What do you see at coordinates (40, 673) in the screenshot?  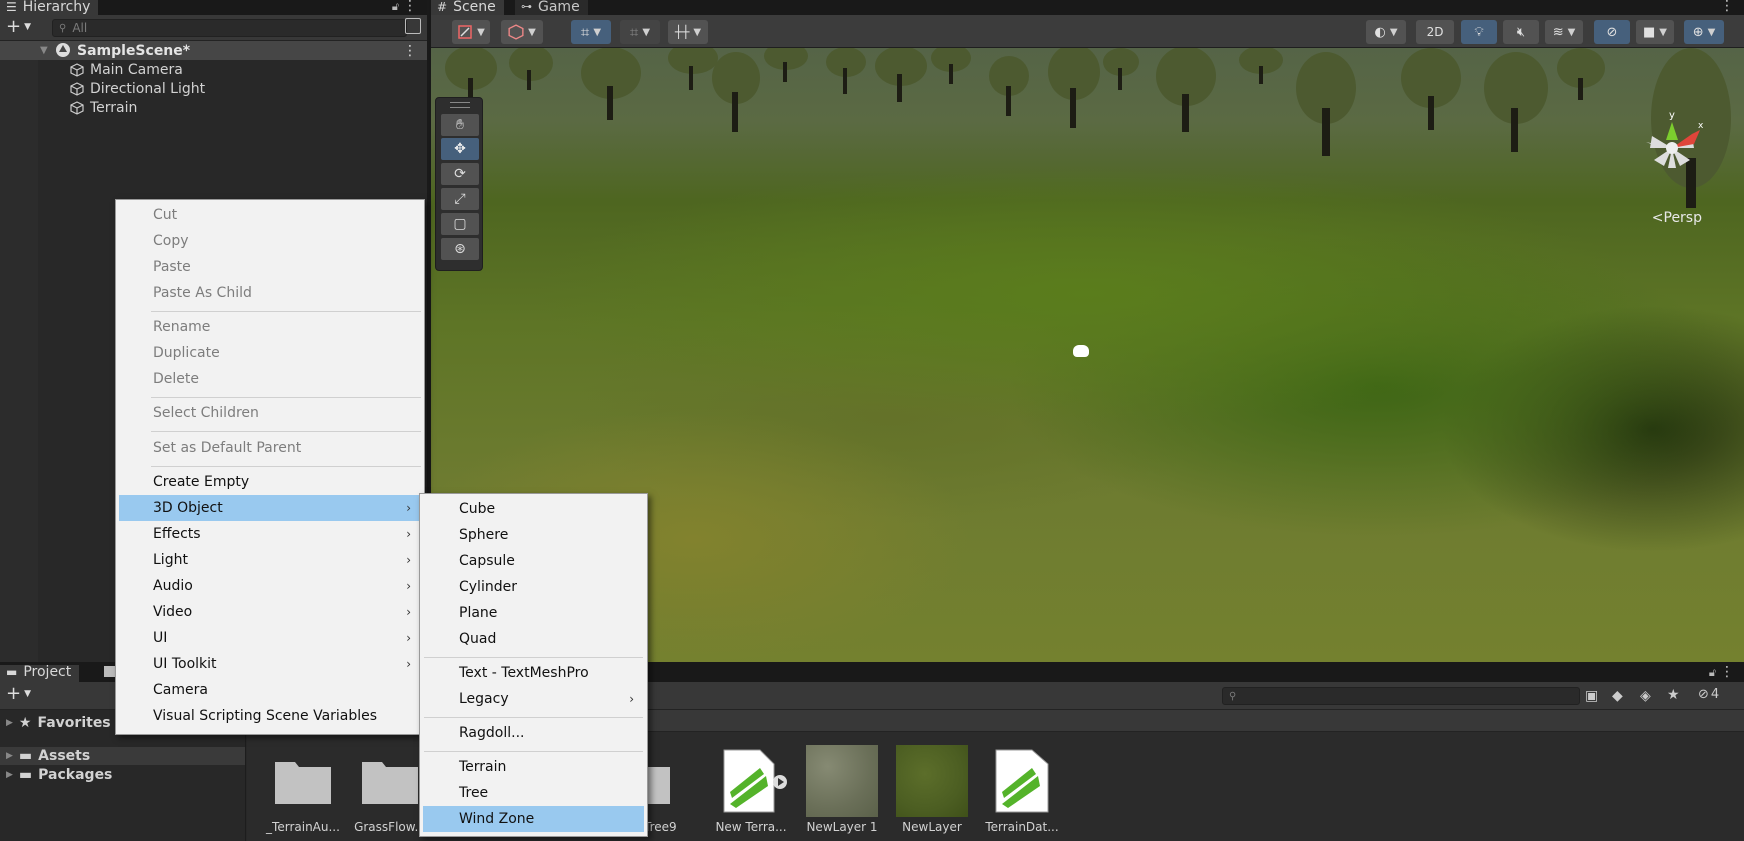 I see `tab-project: ▬ Project` at bounding box center [40, 673].